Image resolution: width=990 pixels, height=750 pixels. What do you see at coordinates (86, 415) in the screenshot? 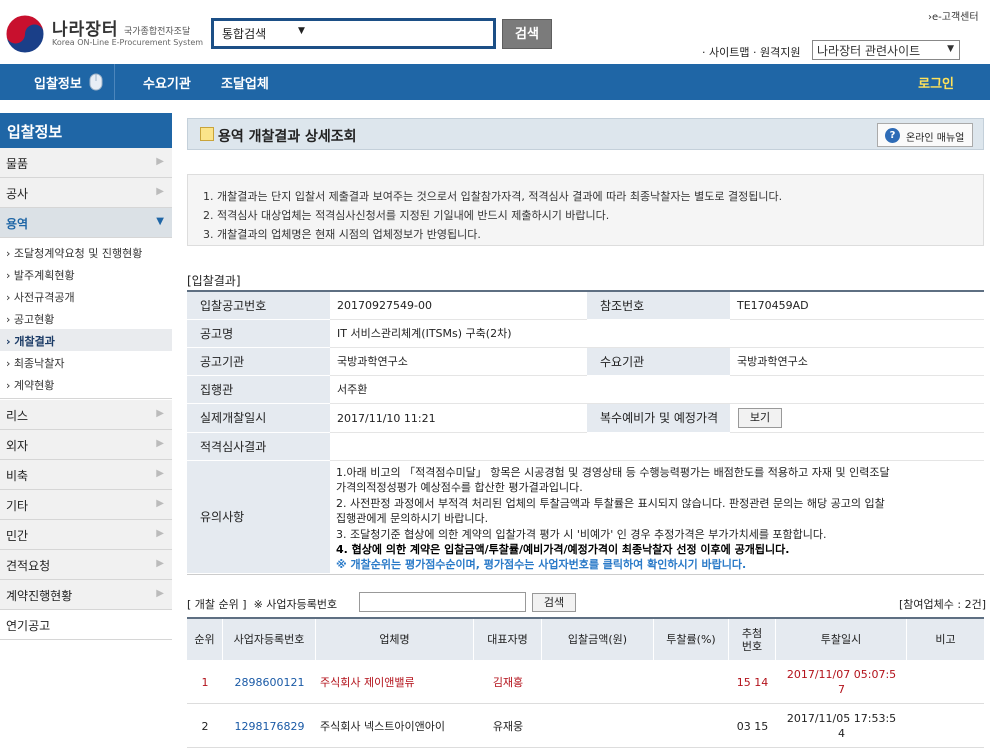
I see `sidebar-item-lease: 리스 ▶` at bounding box center [86, 415].